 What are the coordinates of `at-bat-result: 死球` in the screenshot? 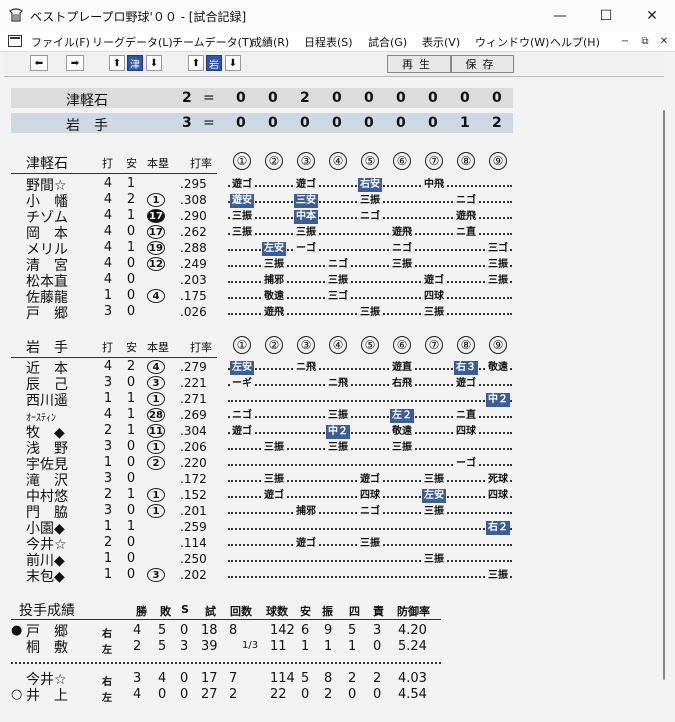 It's located at (498, 480).